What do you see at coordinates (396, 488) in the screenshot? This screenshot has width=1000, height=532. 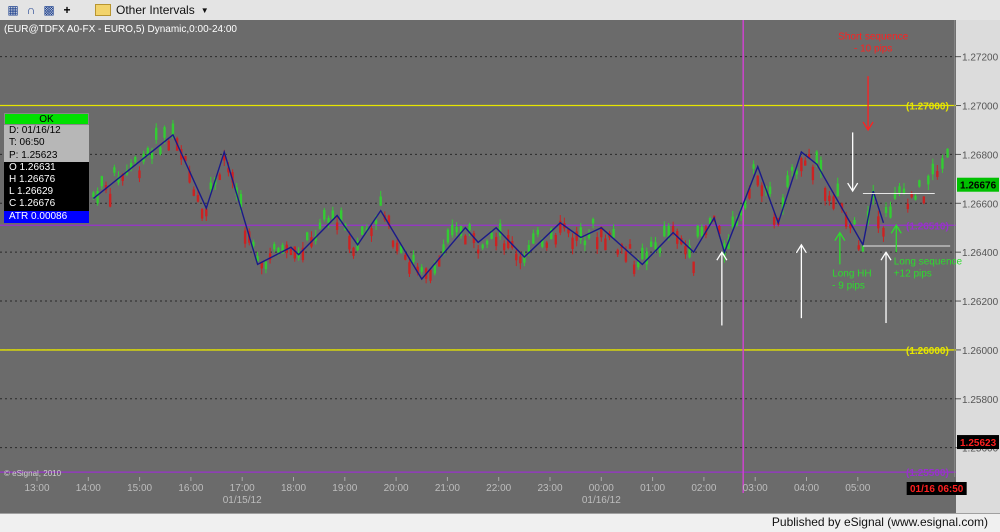 I see `x-tick-label-7: 20:00` at bounding box center [396, 488].